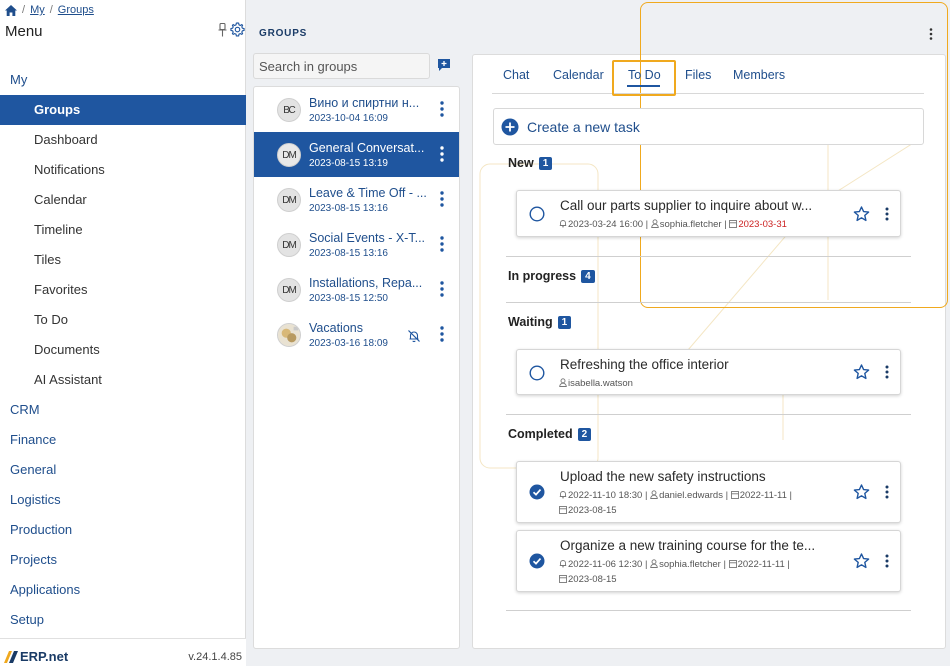  Describe the element at coordinates (123, 290) in the screenshot. I see `menu-item-favorites: Favorites` at that location.